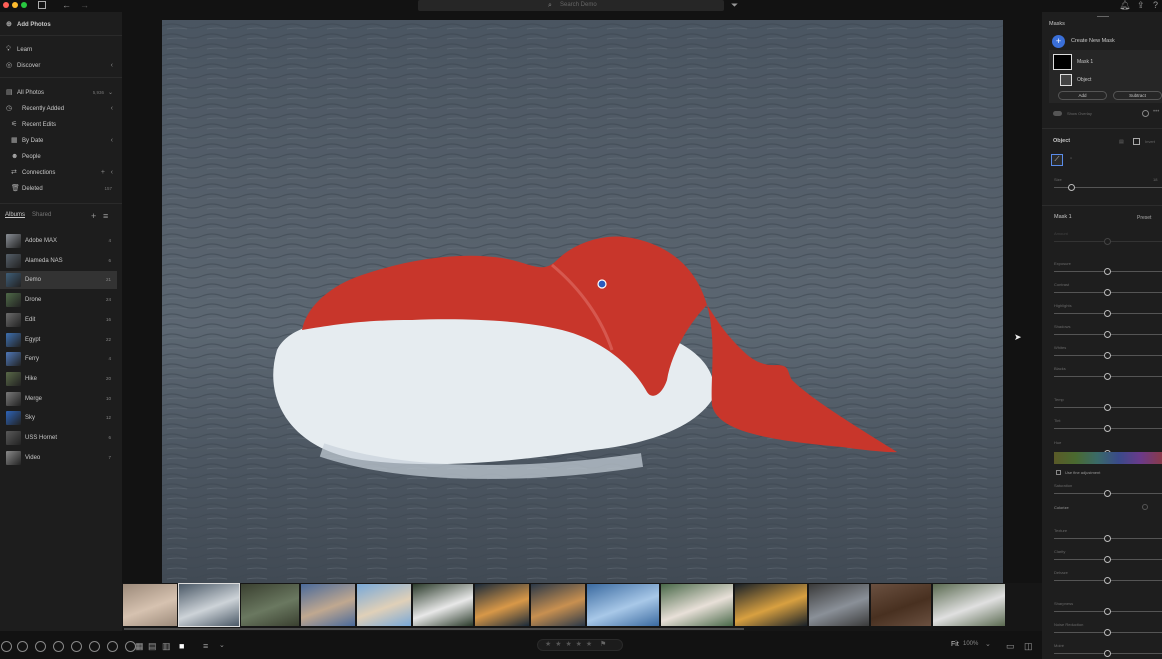  Describe the element at coordinates (1145, 507) in the screenshot. I see `colorize-swatch` at that location.